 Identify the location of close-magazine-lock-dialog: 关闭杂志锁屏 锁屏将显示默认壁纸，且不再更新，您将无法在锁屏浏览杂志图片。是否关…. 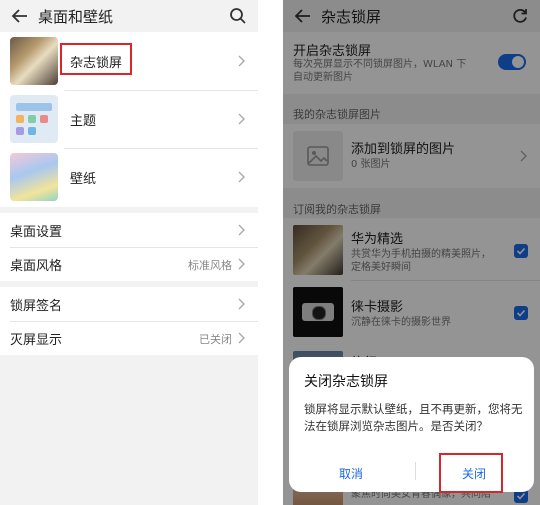
(411, 425).